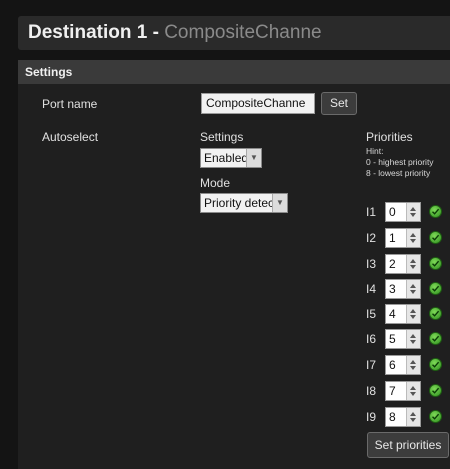  I want to click on channel-title: CompositeChanne, so click(243, 32).